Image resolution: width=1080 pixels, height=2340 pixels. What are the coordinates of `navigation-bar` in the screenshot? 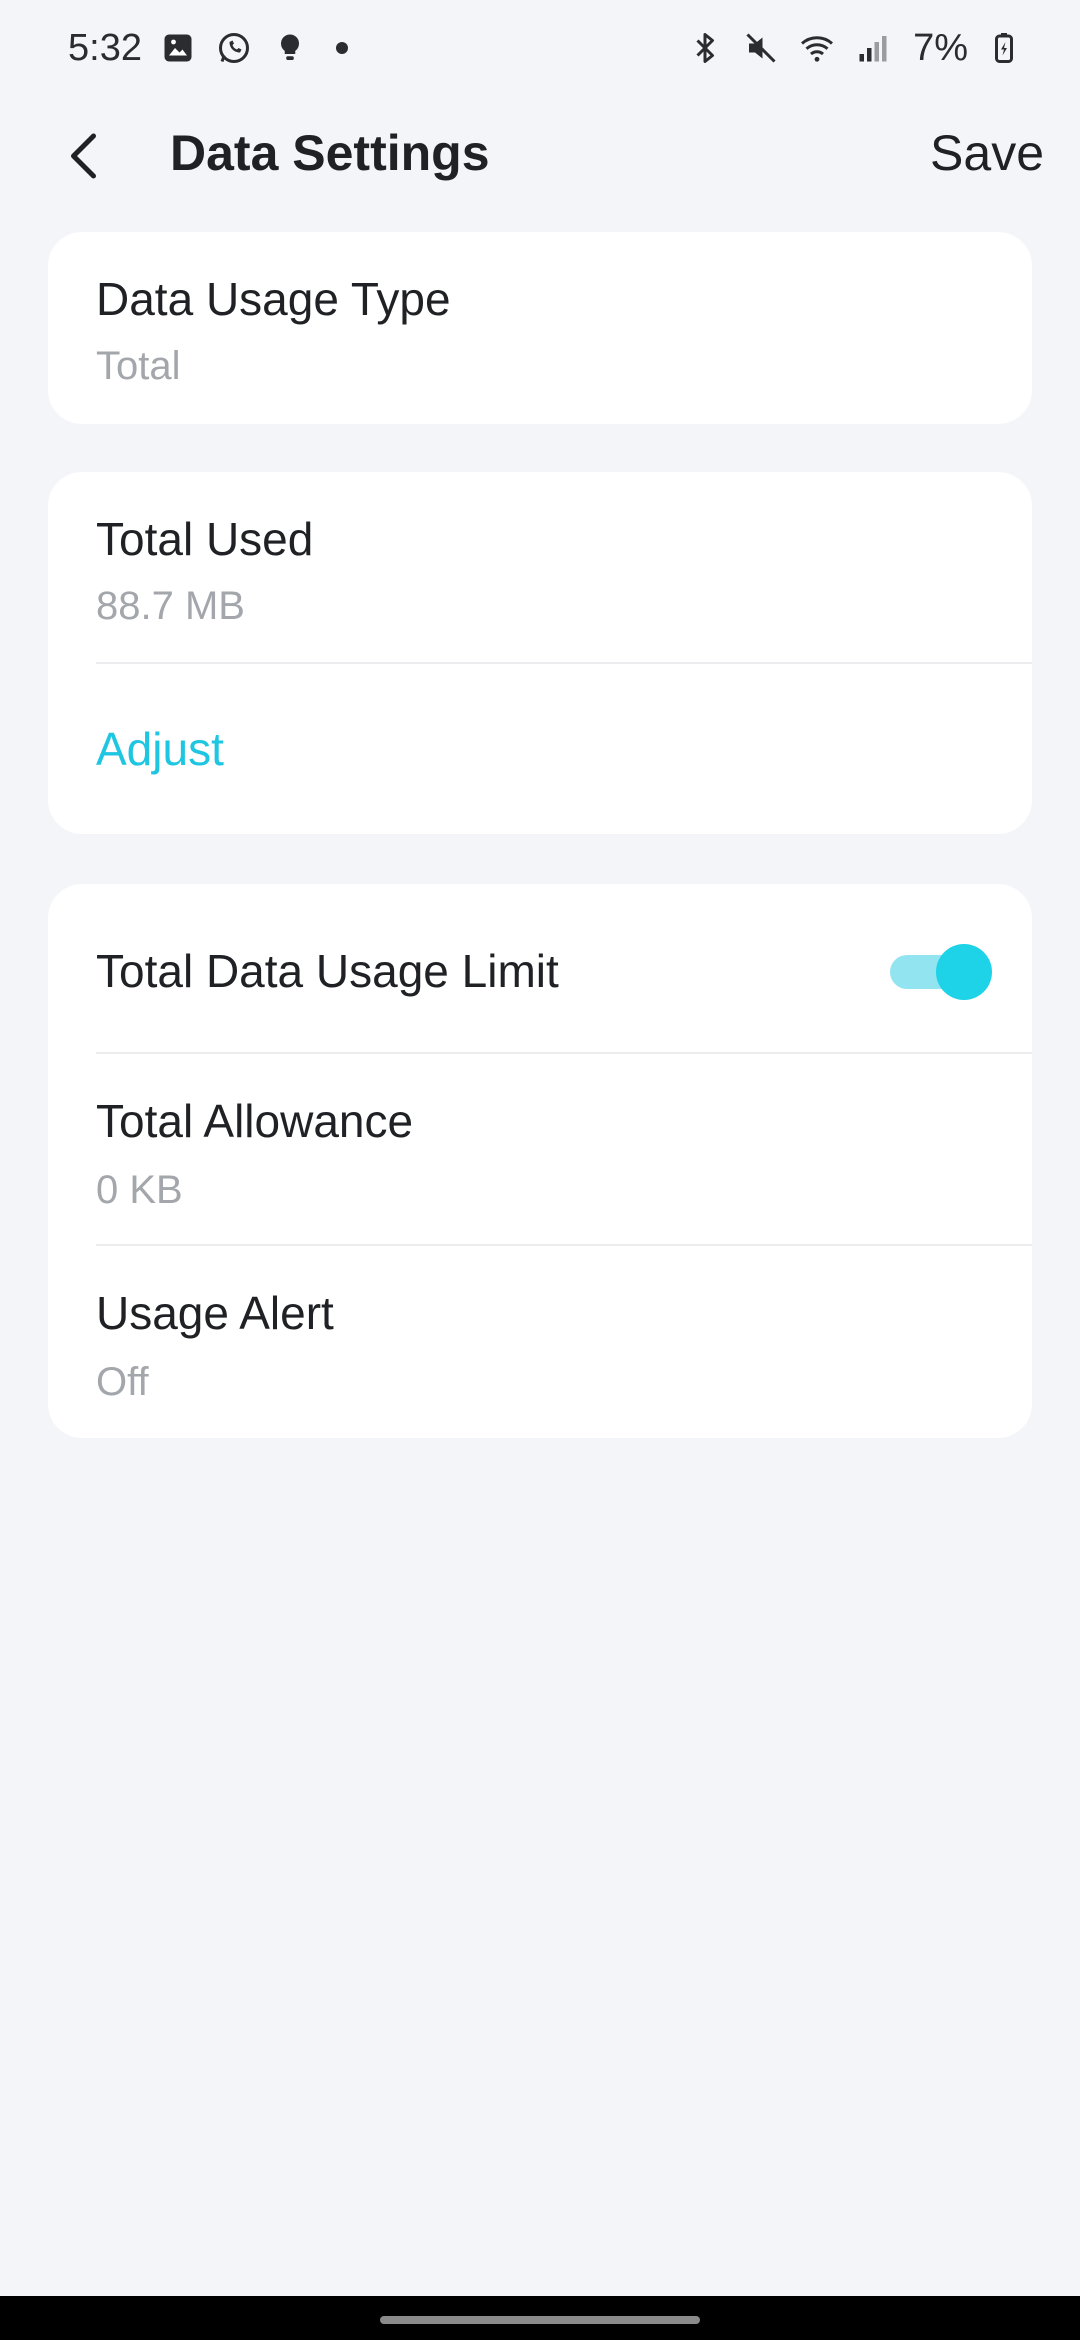 It's located at (540, 2318).